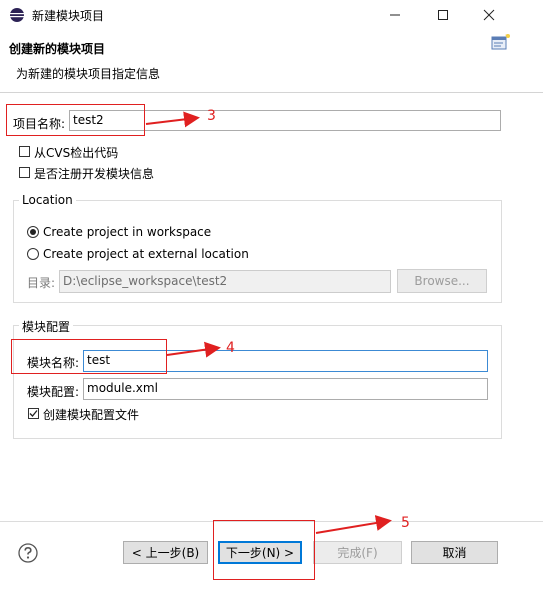 The width and height of the screenshot is (543, 600). I want to click on maximize-button, so click(443, 15).